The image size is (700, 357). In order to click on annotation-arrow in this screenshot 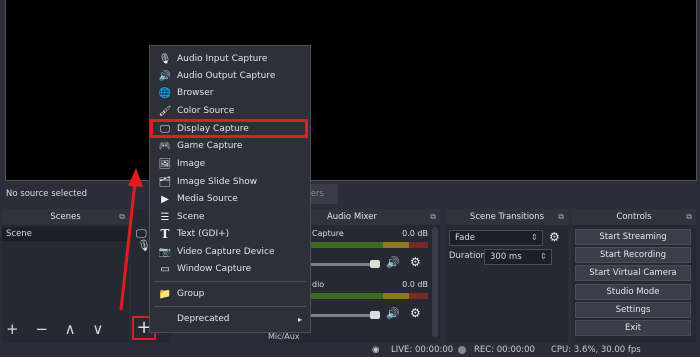, I will do `click(131, 239)`.